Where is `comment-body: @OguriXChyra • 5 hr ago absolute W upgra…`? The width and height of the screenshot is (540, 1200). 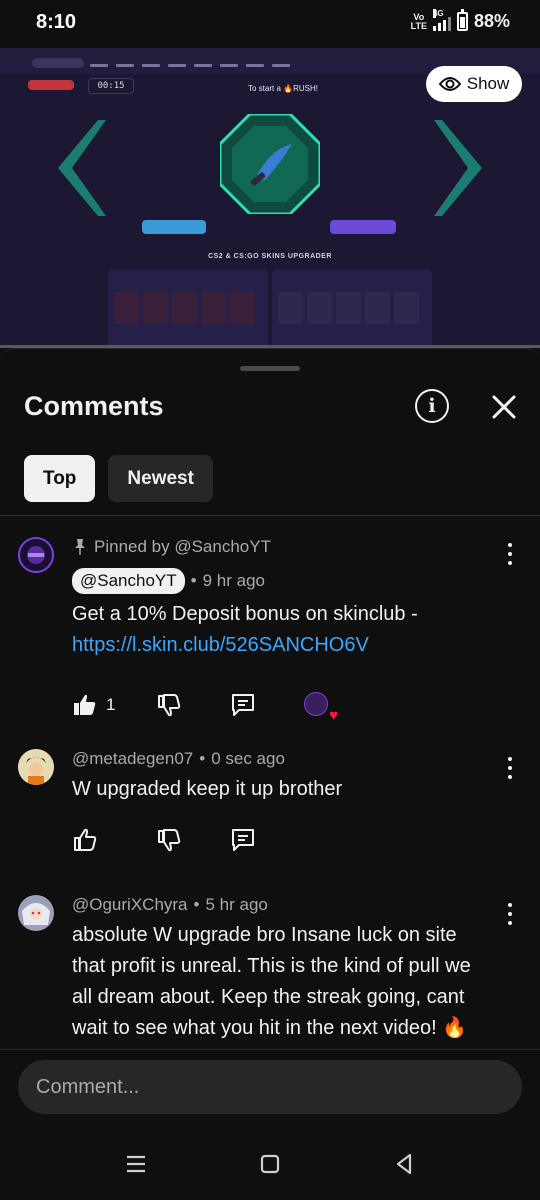
comment-body: @OguriXChyra • 5 hr ago absolute W upgra… is located at coordinates (282, 969).